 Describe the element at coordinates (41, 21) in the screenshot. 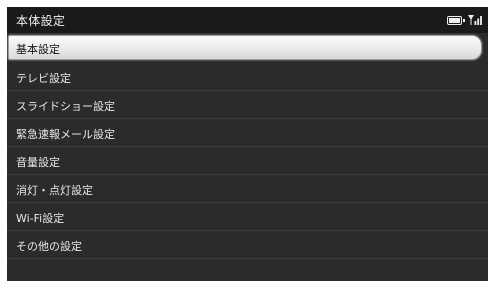

I see `page-title: 本体設定` at that location.